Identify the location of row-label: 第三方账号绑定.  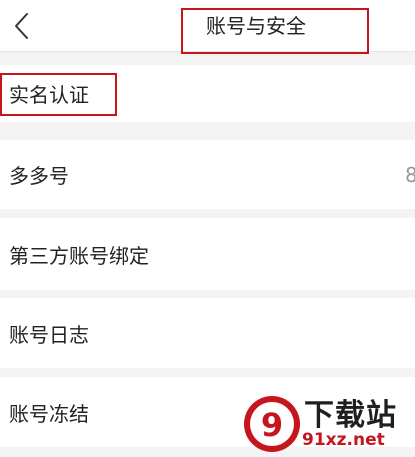
(79, 255).